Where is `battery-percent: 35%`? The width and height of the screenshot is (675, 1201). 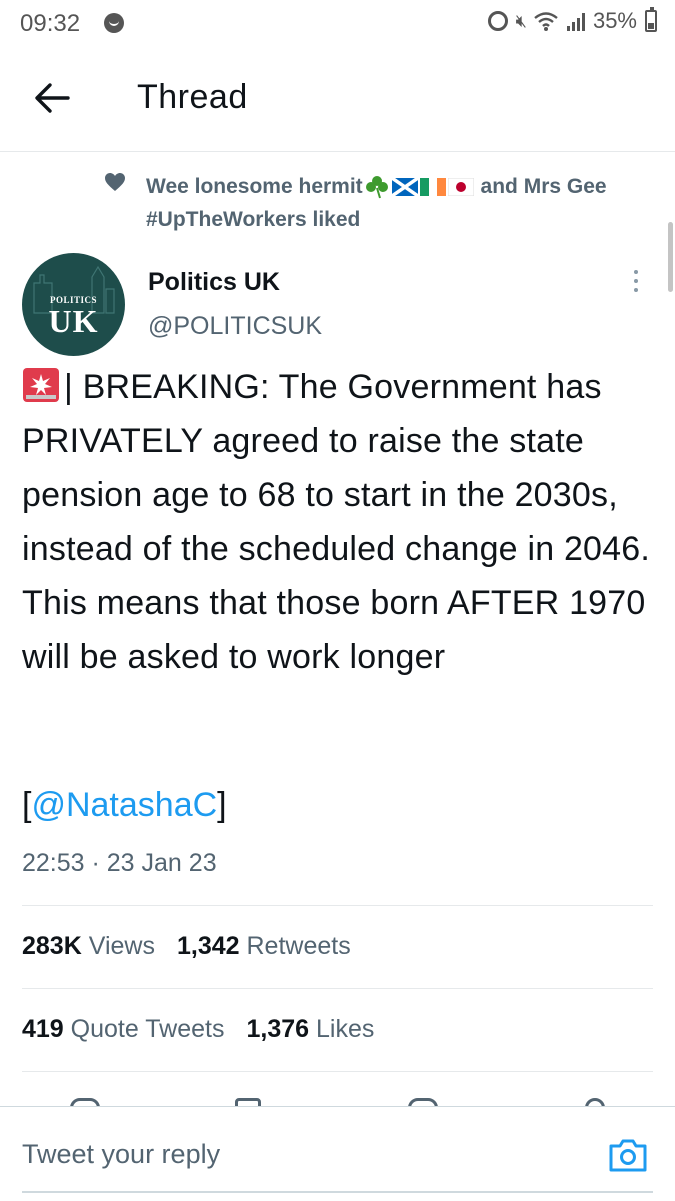 battery-percent: 35% is located at coordinates (614, 20).